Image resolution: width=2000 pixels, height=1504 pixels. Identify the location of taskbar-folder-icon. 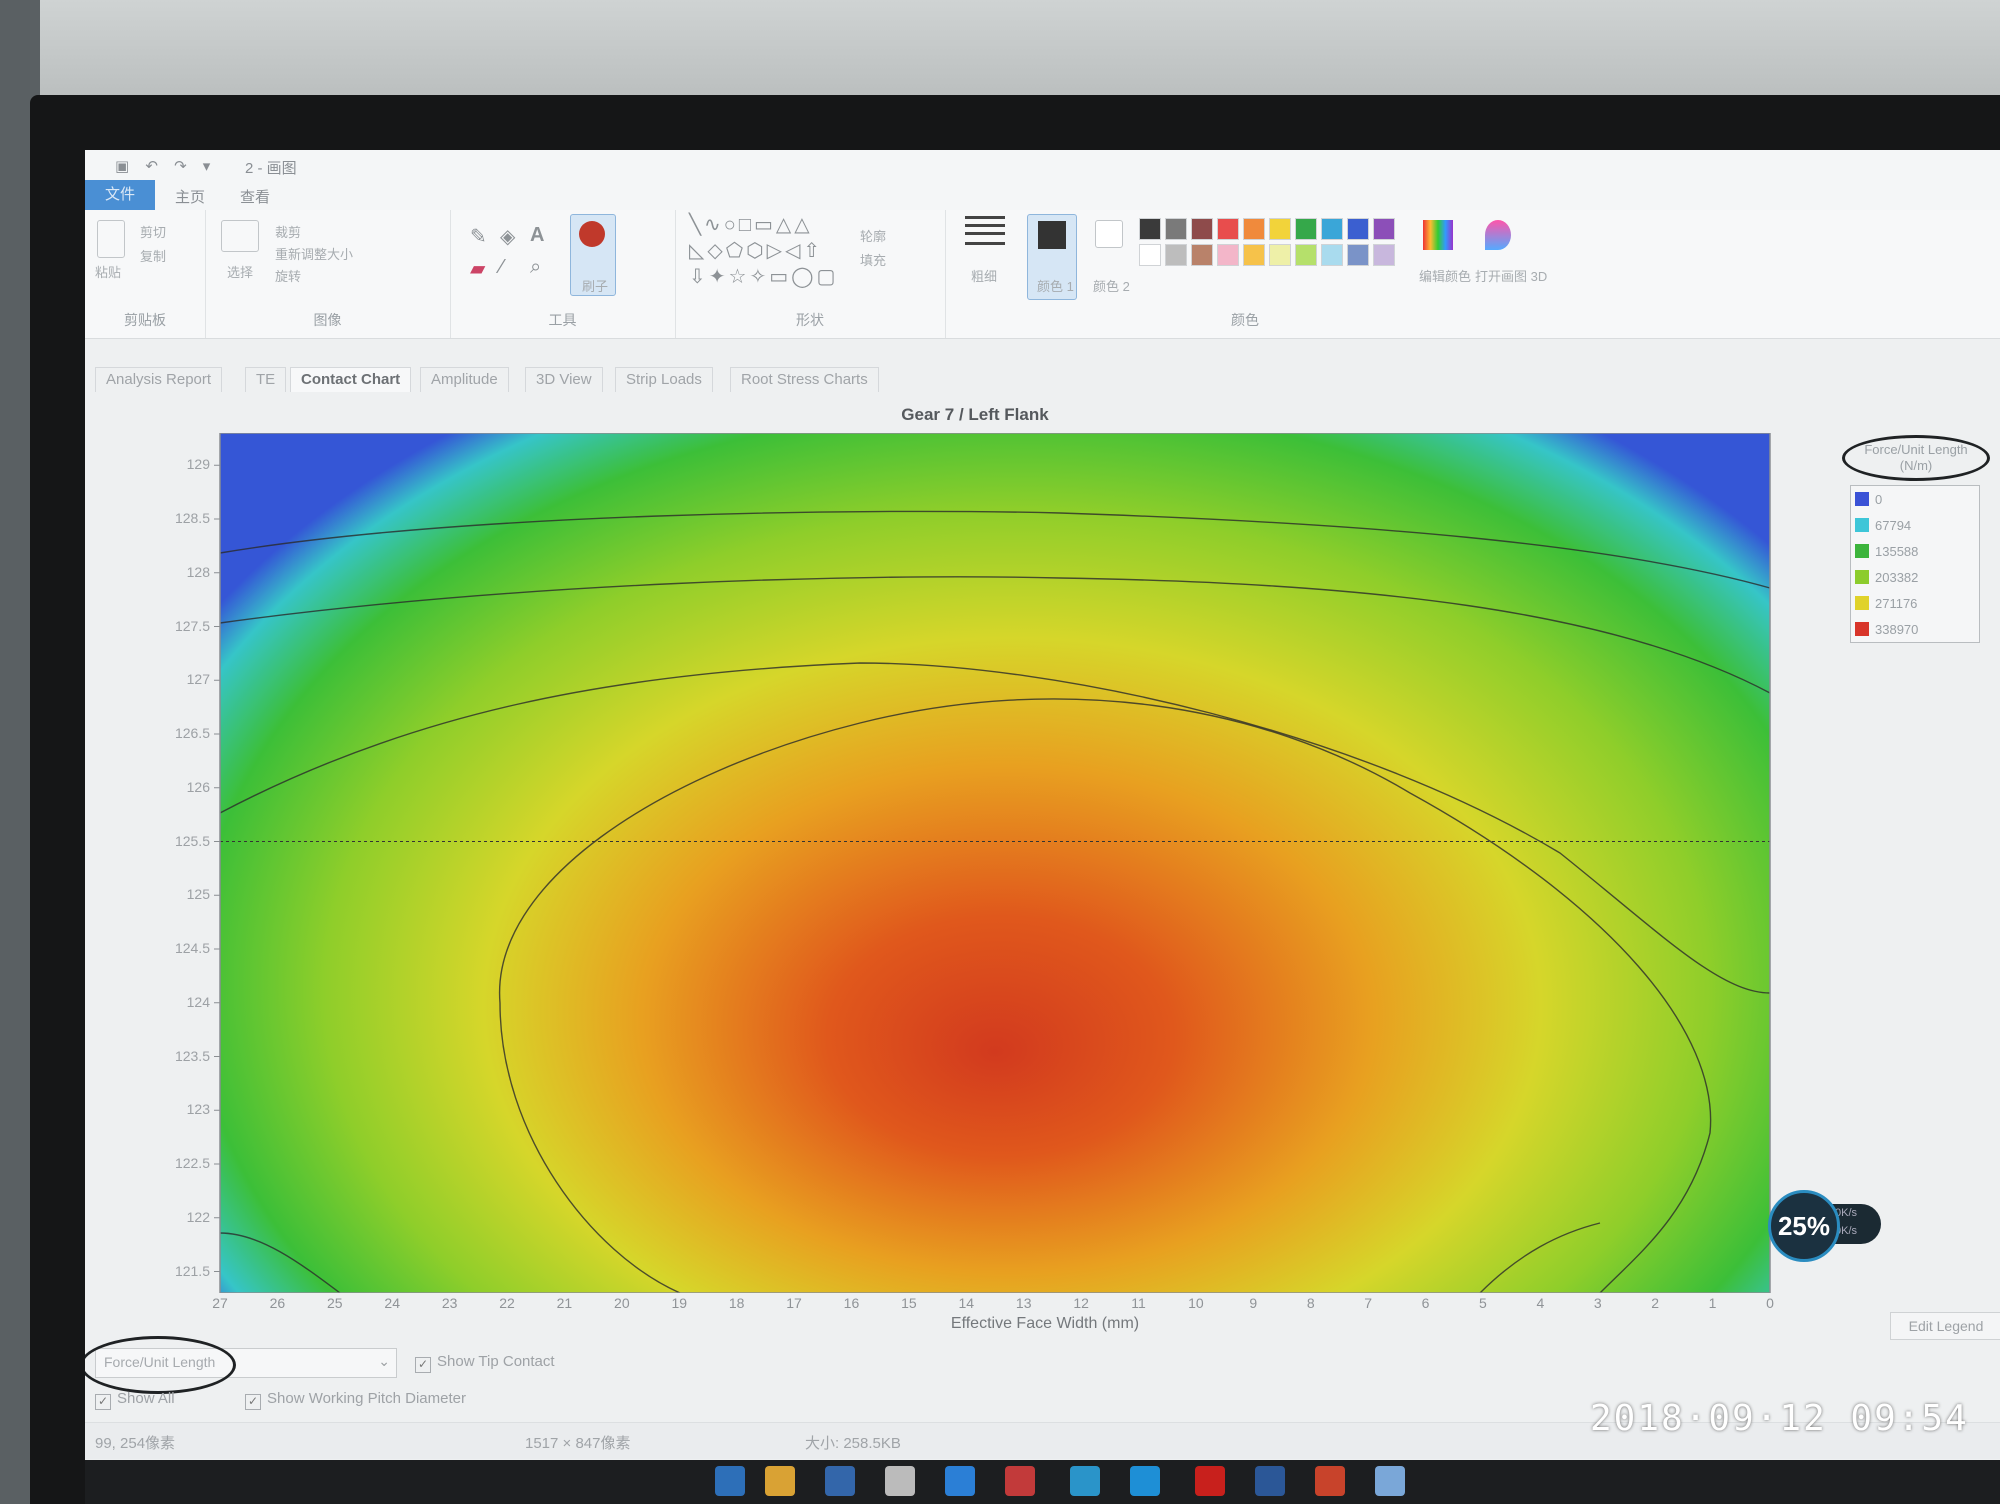
(780, 1481).